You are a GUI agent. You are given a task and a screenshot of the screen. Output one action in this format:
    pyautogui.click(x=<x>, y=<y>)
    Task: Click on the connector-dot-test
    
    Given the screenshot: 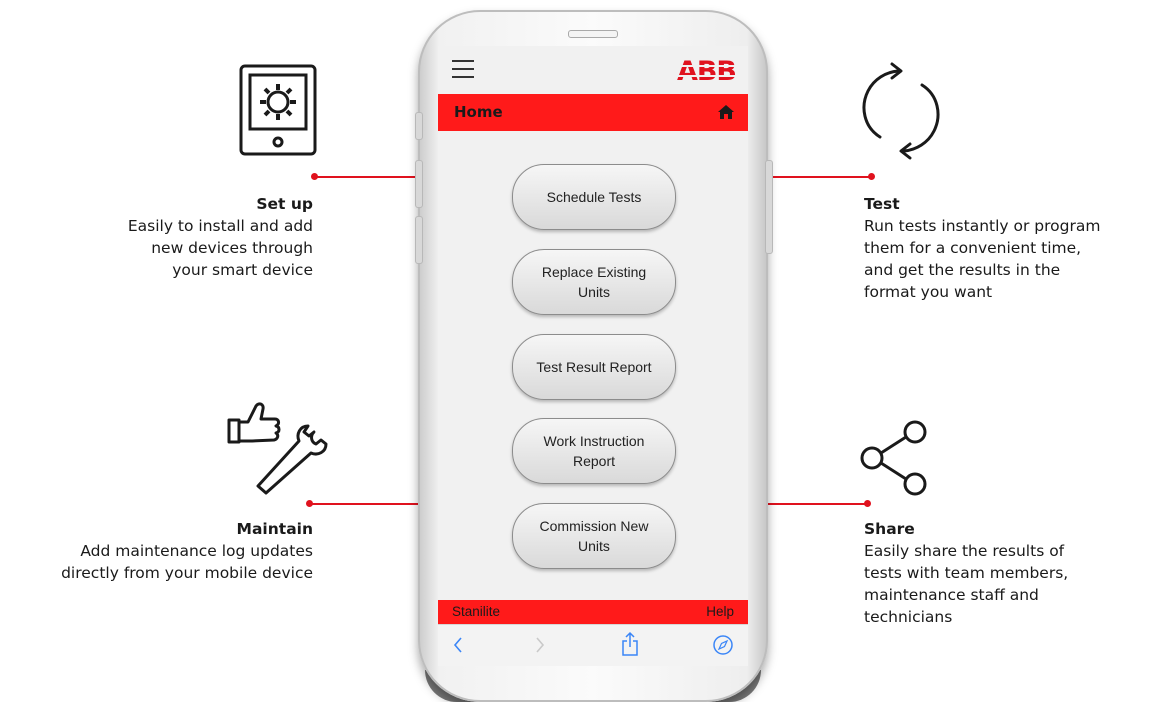 What is the action you would take?
    pyautogui.click(x=871, y=176)
    